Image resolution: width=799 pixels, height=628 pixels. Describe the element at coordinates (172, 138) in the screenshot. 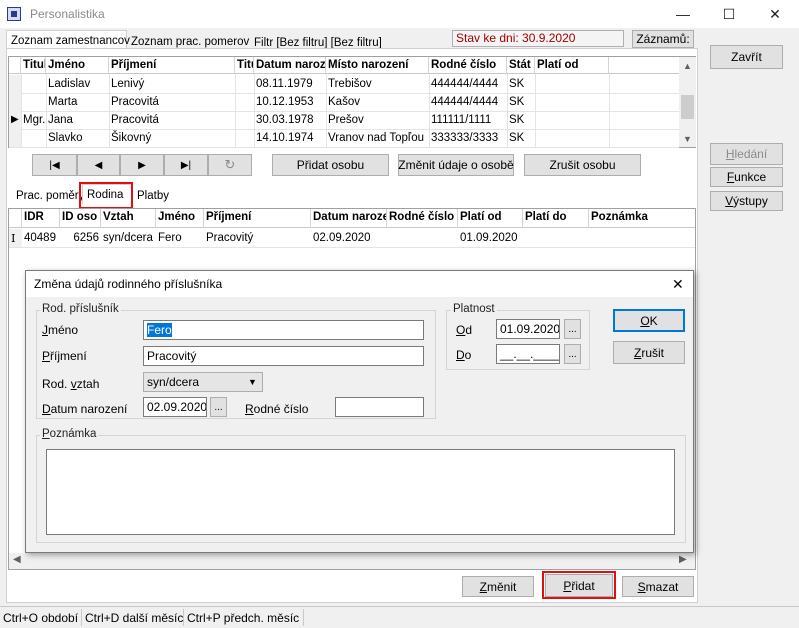

I see `employee-cell-prijmeni: Šikovný` at that location.